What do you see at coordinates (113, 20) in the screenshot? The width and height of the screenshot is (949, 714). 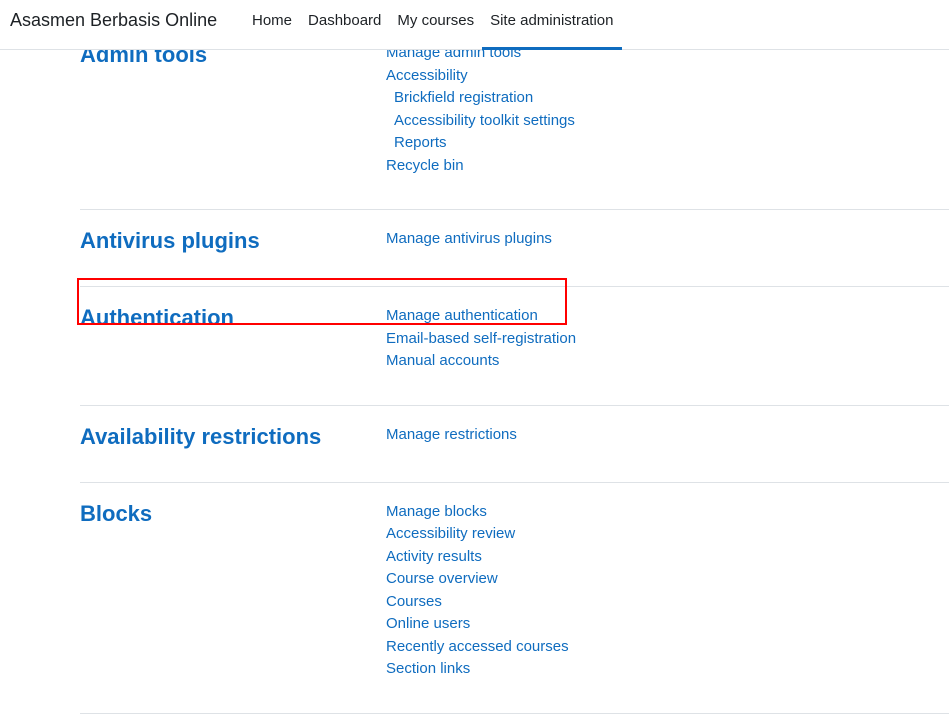 I see `site-brand: Asasmen Berbasis Online` at bounding box center [113, 20].